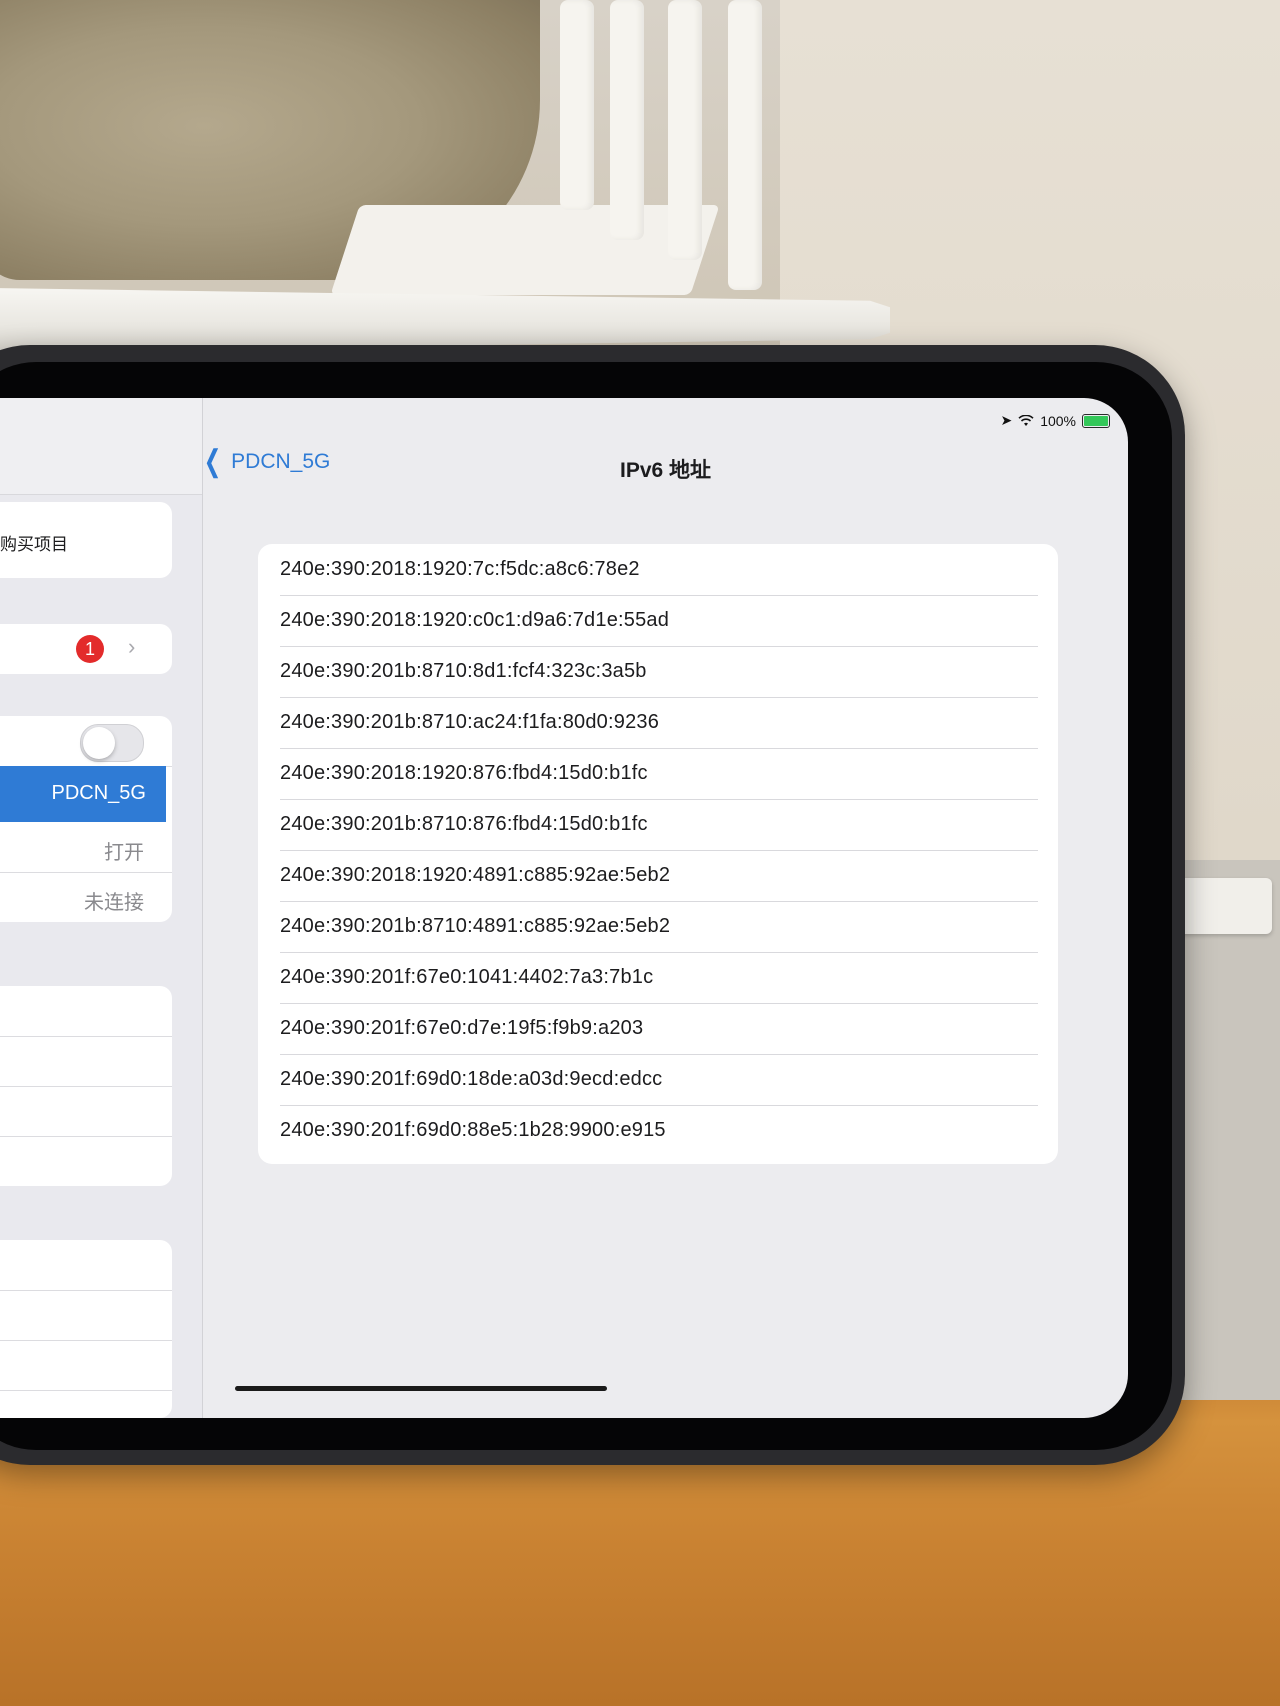 This screenshot has height=1706, width=1280. I want to click on selected-network-label: PDCN_5G, so click(98, 793).